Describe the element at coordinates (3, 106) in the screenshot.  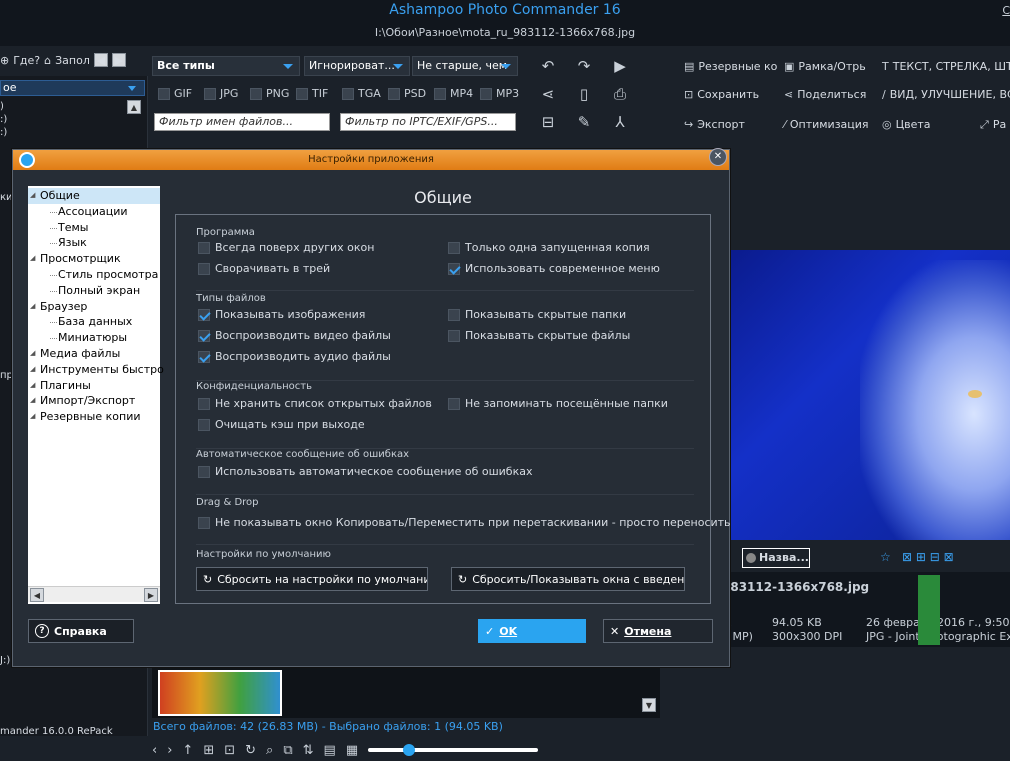
I see `left-row: )` at that location.